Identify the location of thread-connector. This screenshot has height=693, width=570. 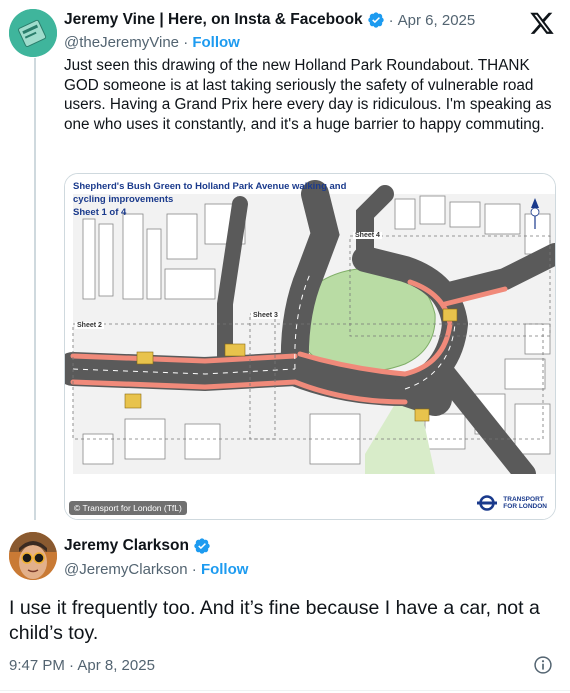
(35, 289).